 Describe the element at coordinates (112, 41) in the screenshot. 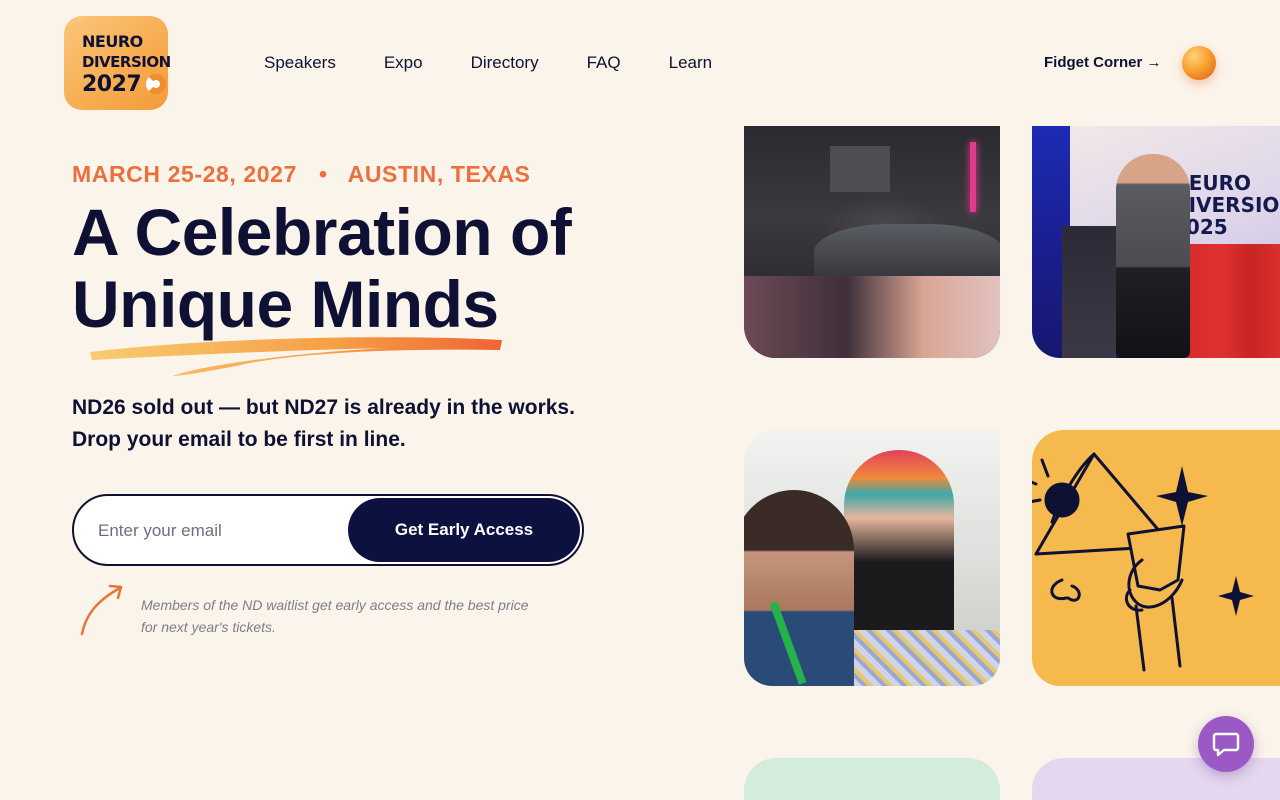

I see `logo-line-1: NEURO` at that location.